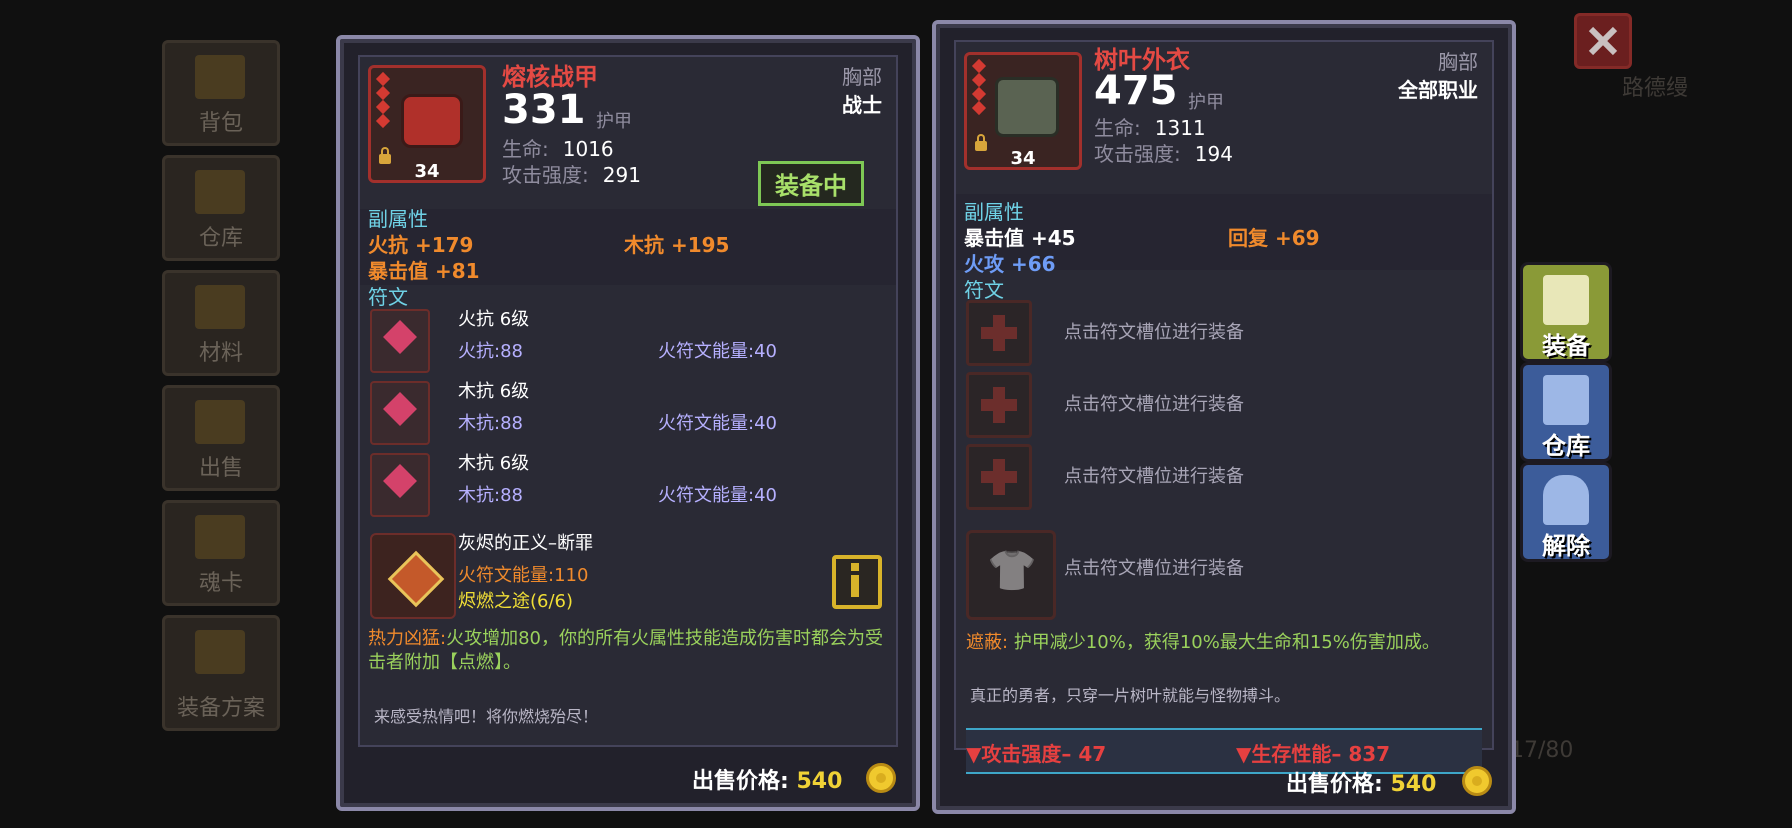 This screenshot has height=828, width=1792. I want to click on class-label: 战士, so click(862, 105).